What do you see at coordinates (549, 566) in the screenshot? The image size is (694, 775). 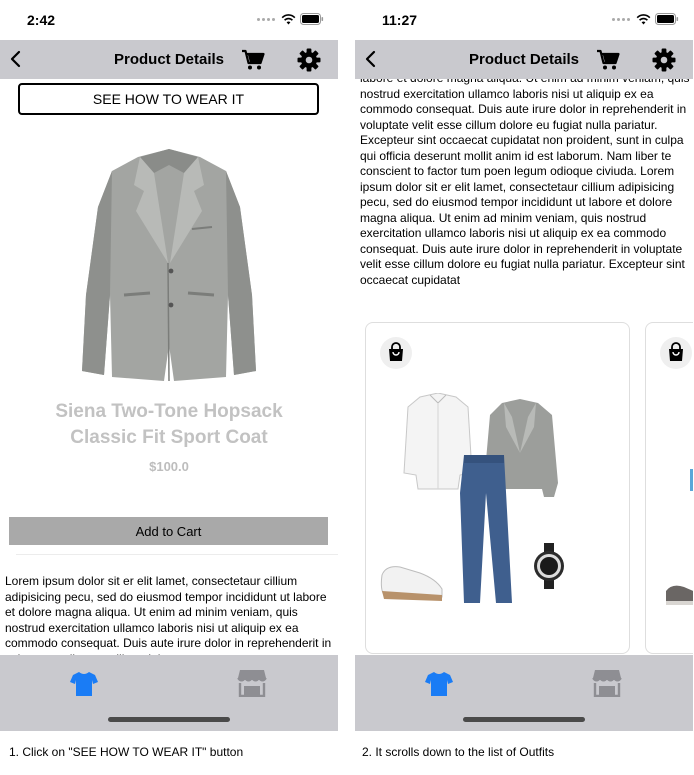 I see `watch-item` at bounding box center [549, 566].